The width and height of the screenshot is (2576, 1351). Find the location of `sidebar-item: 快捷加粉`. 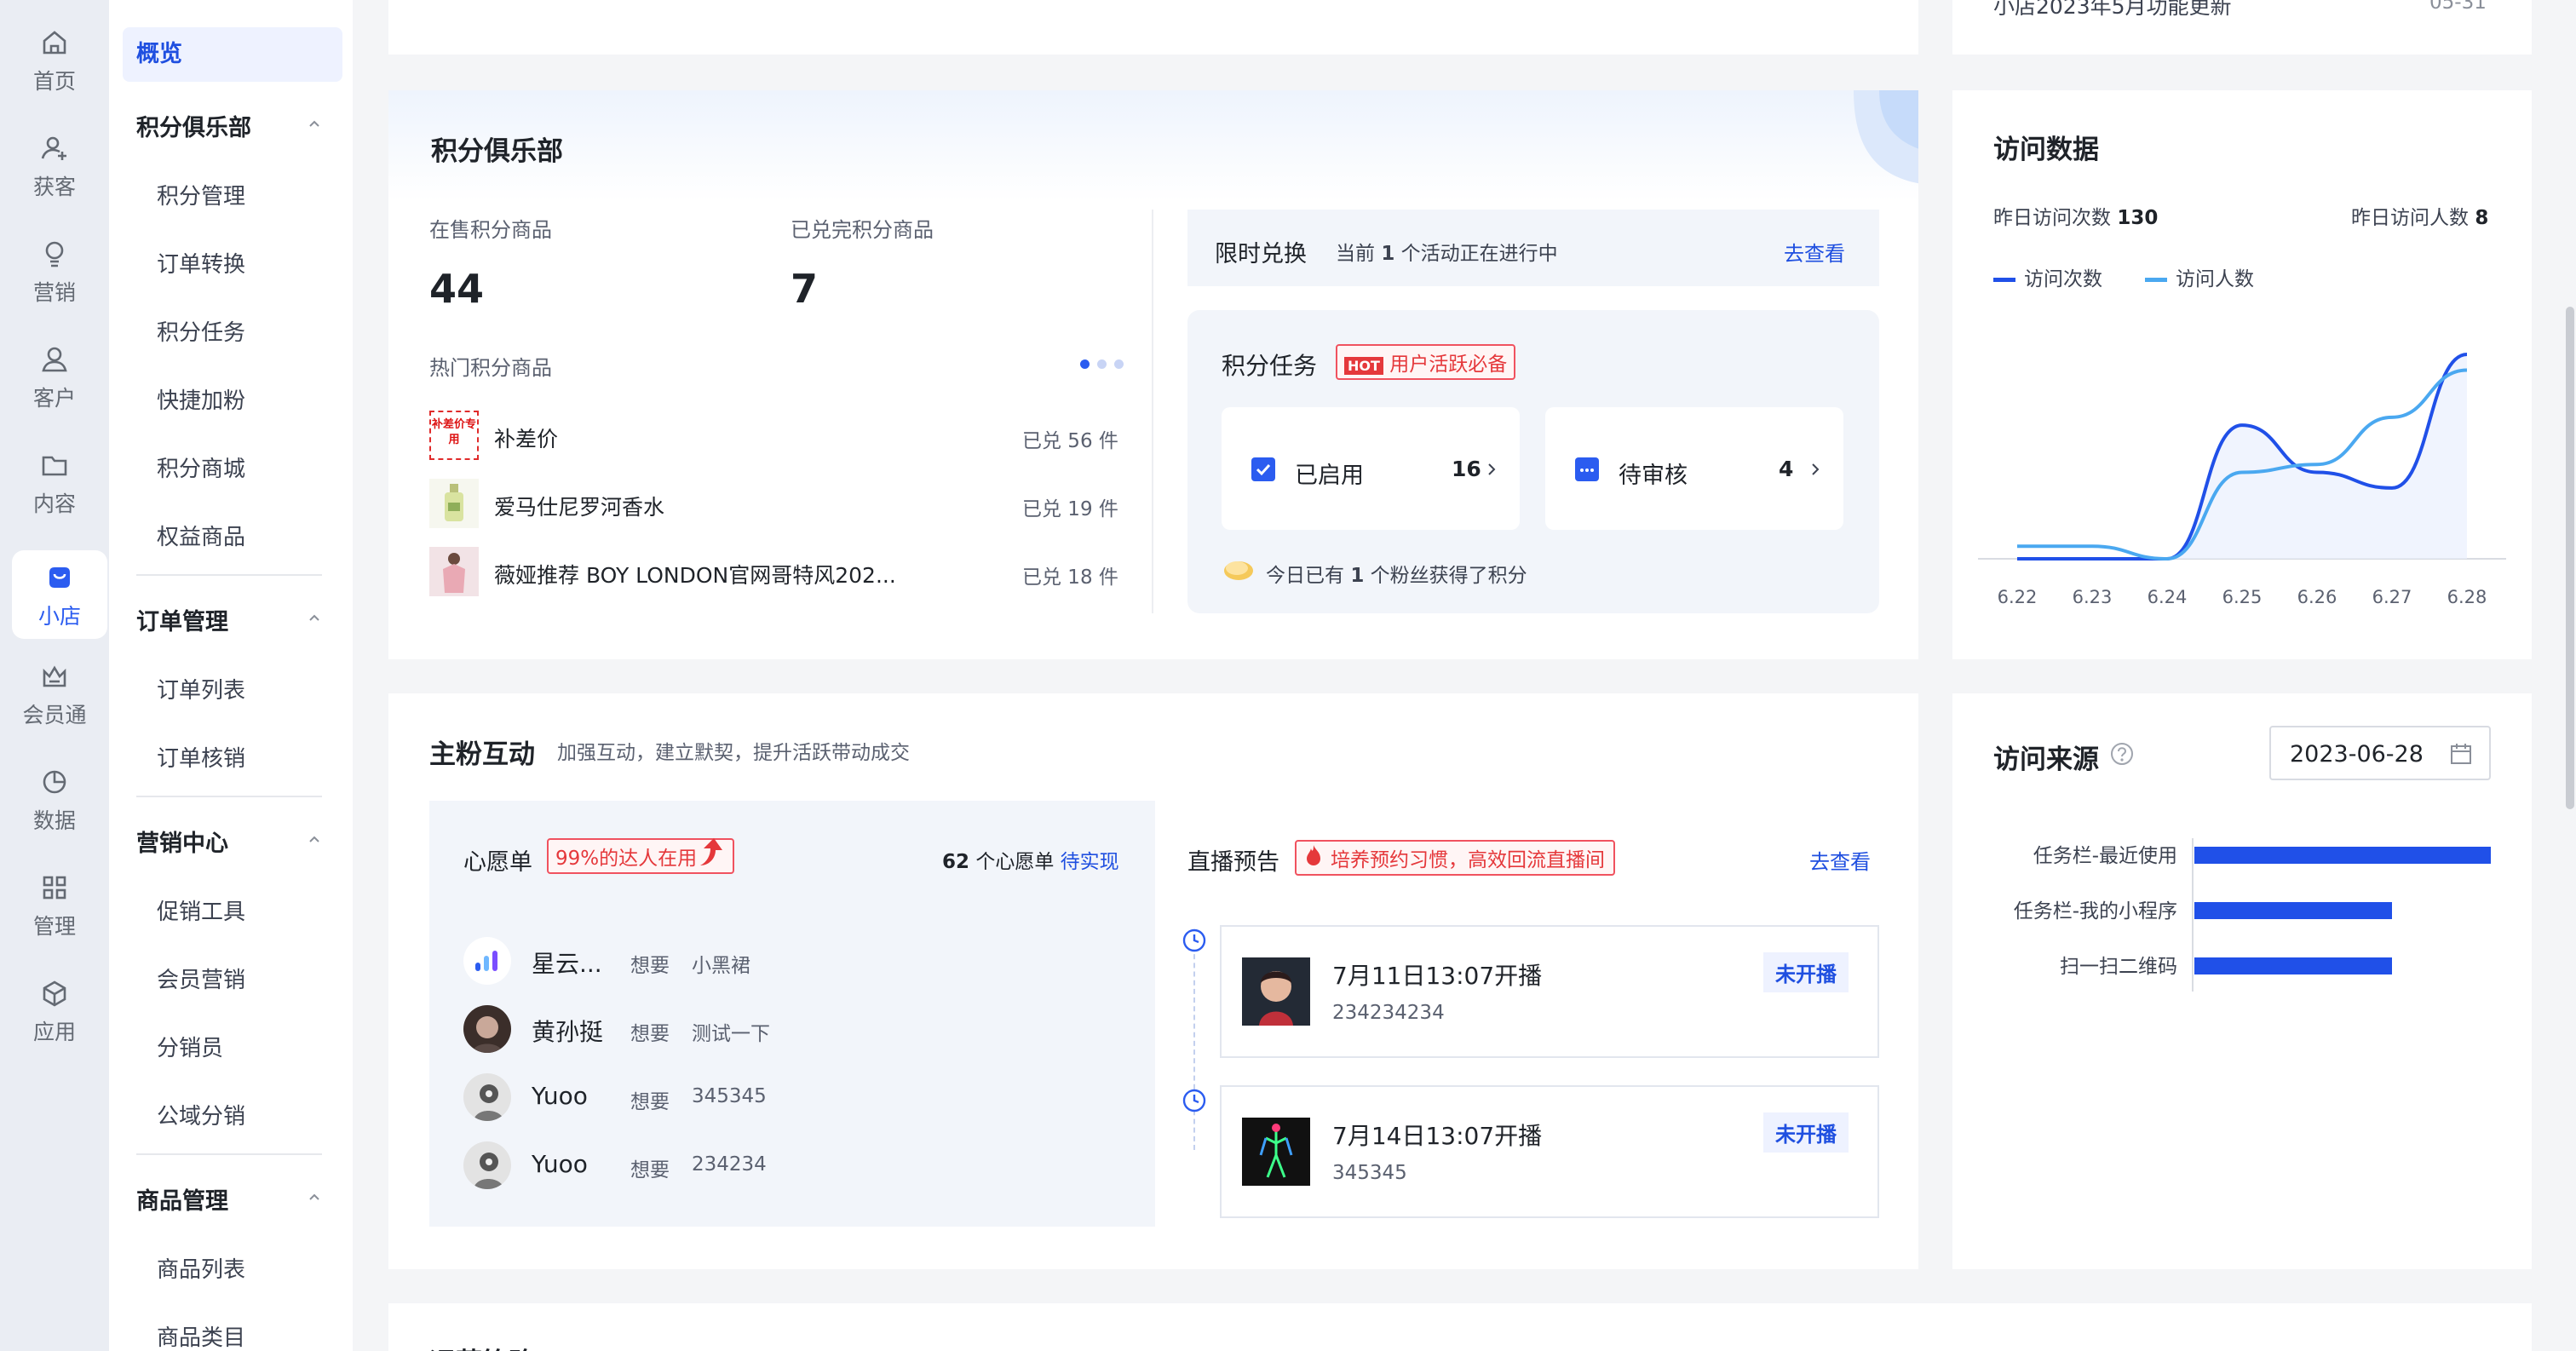

sidebar-item: 快捷加粉 is located at coordinates (201, 399).